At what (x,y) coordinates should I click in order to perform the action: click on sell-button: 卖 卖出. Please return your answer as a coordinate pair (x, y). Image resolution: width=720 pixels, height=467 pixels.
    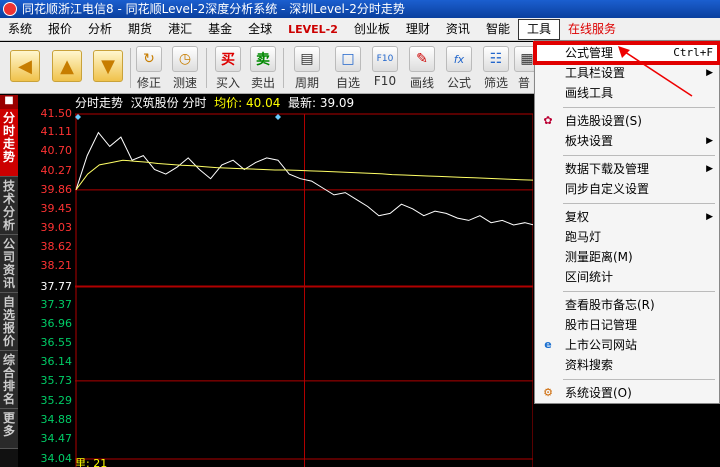
    Looking at the image, I should click on (263, 68).